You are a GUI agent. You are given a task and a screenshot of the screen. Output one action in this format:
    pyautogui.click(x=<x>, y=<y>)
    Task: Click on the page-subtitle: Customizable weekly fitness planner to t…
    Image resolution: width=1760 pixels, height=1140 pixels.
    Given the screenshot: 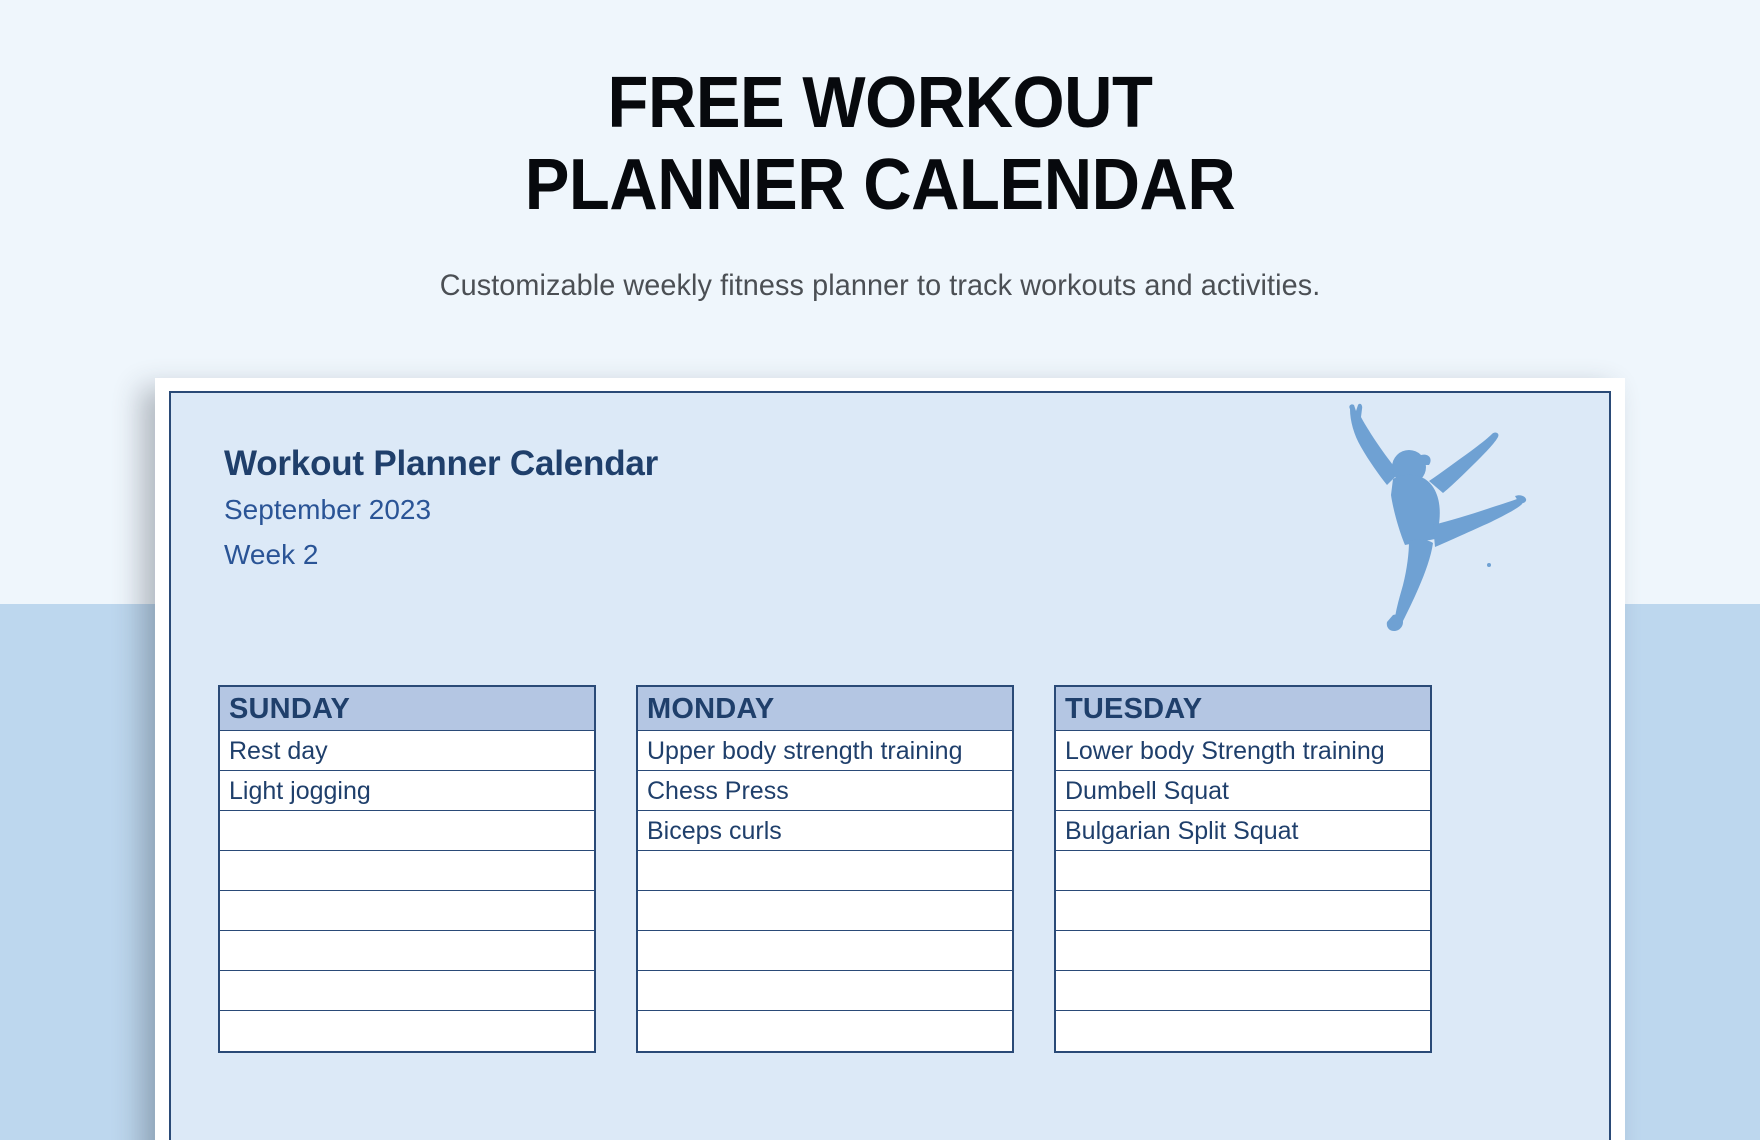 What is the action you would take?
    pyautogui.click(x=880, y=285)
    